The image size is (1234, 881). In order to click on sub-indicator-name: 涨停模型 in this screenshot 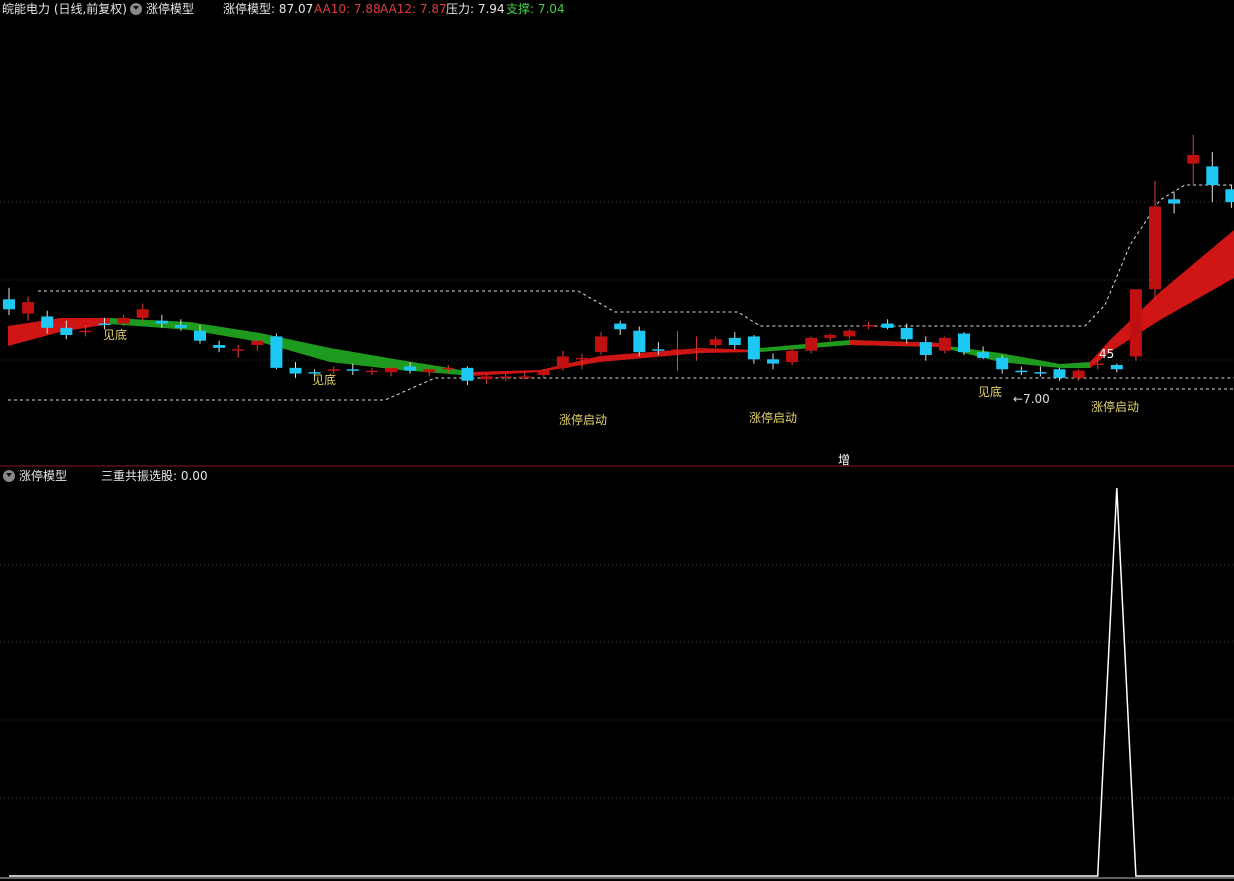, I will do `click(43, 476)`.